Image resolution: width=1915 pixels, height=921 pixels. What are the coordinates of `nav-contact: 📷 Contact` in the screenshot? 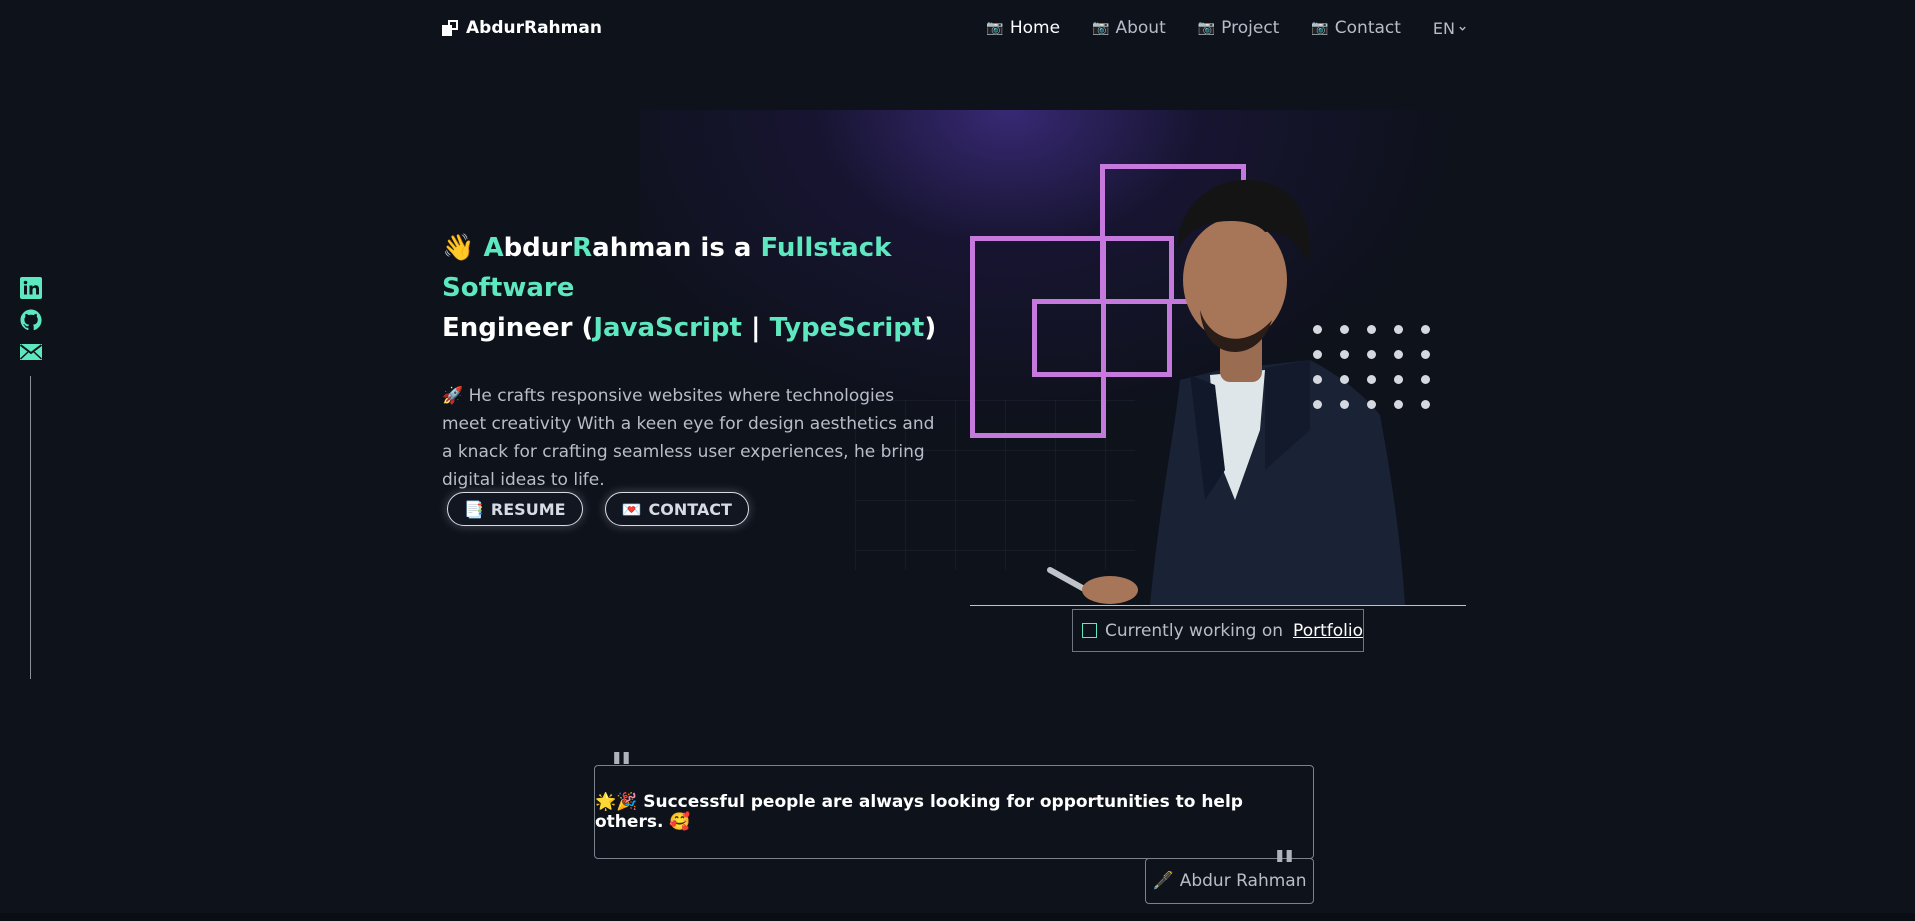 It's located at (1356, 28).